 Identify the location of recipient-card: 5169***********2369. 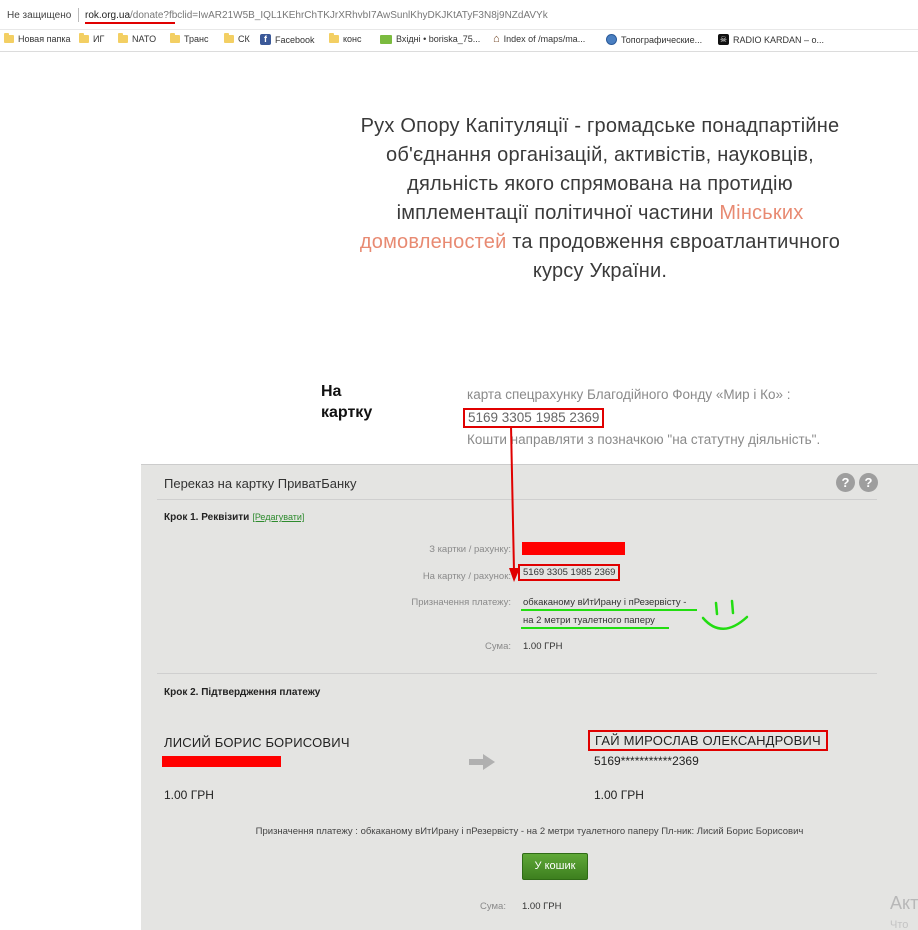
(646, 761).